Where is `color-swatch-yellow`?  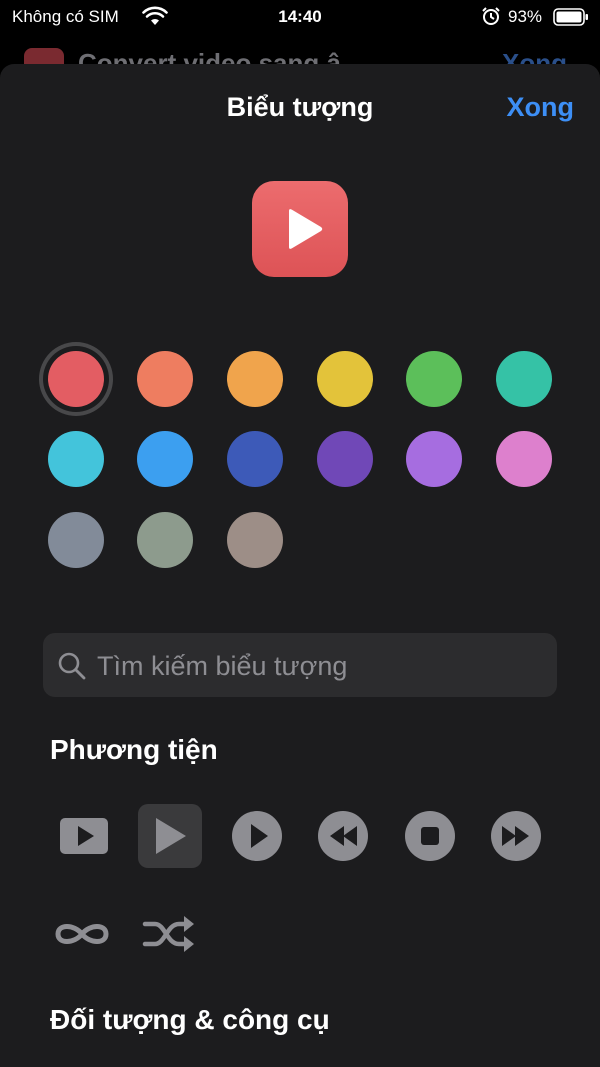
color-swatch-yellow is located at coordinates (345, 379).